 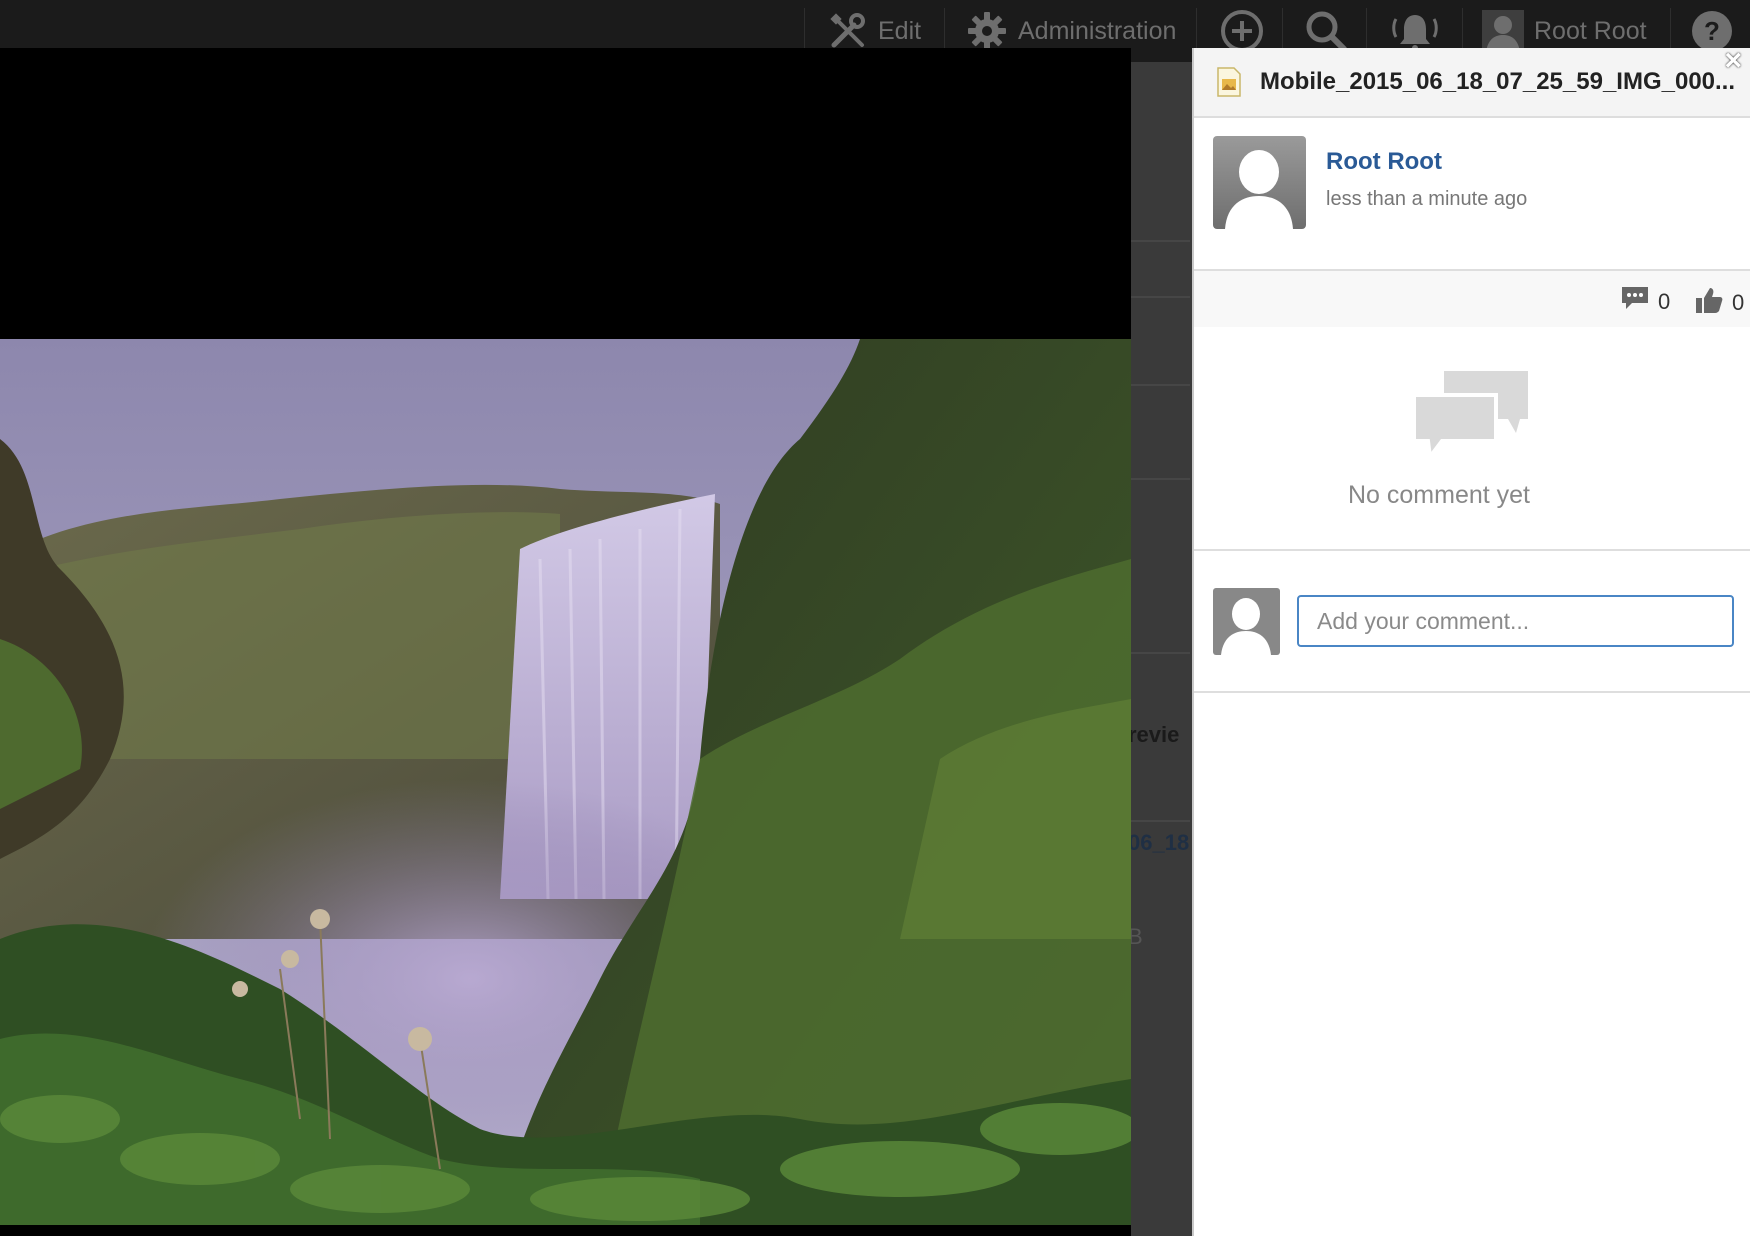 I want to click on comment-composer, so click(x=1472, y=622).